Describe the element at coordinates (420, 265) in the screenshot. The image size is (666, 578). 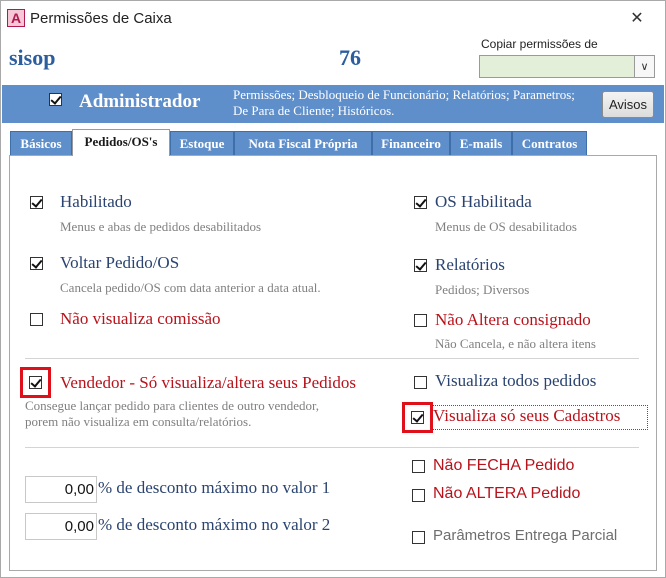
I see `relatorios-checkbox` at that location.